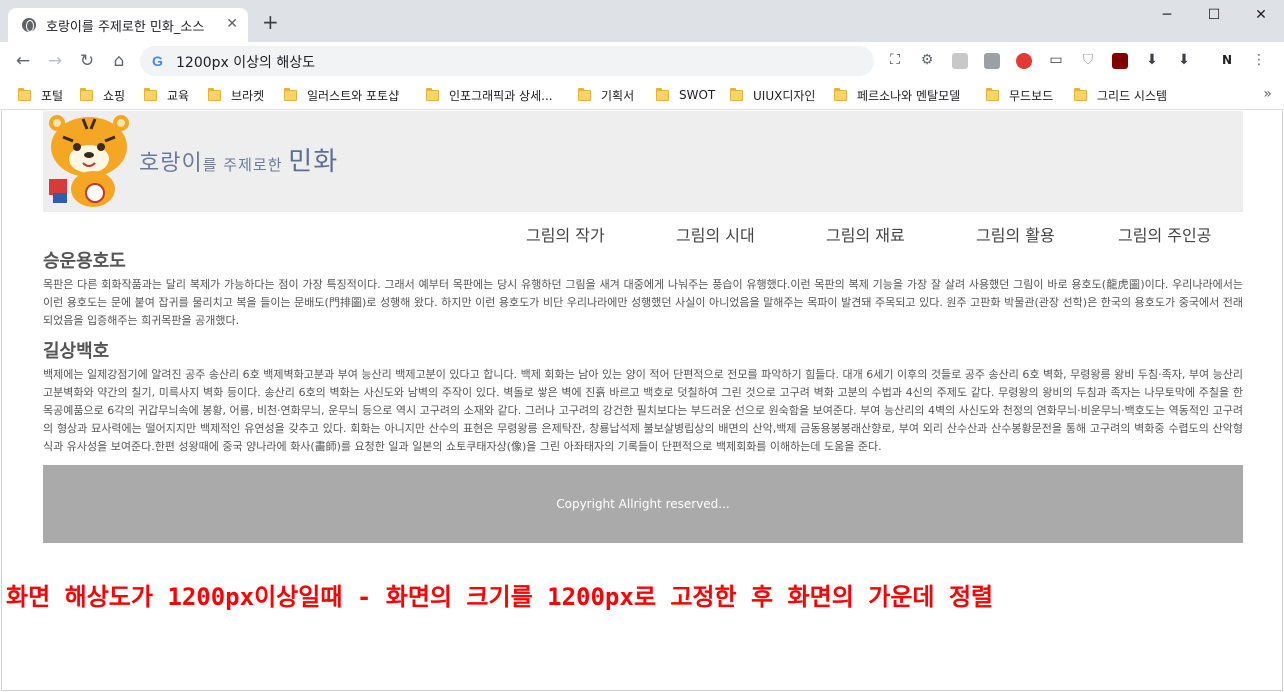  I want to click on google-icon: G, so click(157, 61).